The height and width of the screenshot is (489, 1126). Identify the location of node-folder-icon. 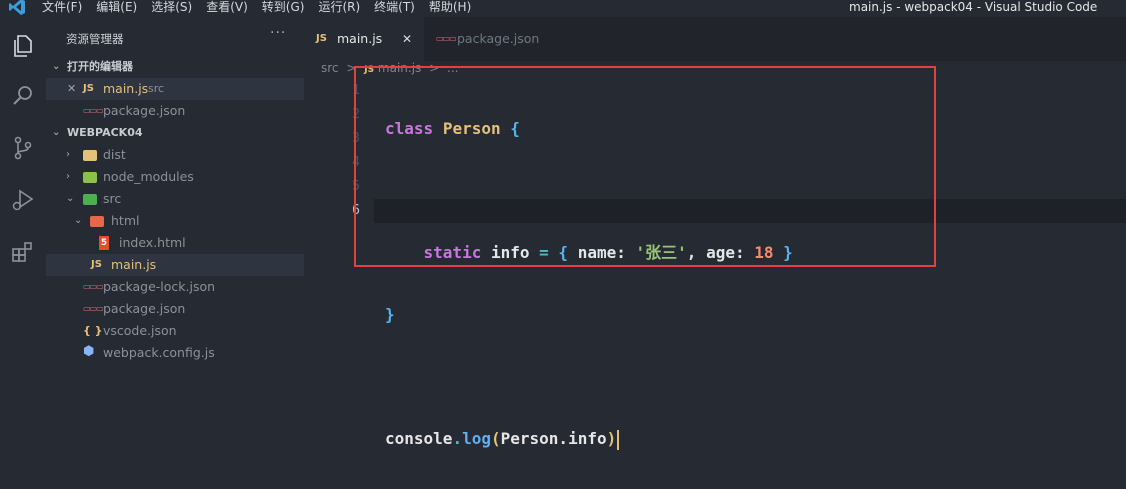
(90, 177).